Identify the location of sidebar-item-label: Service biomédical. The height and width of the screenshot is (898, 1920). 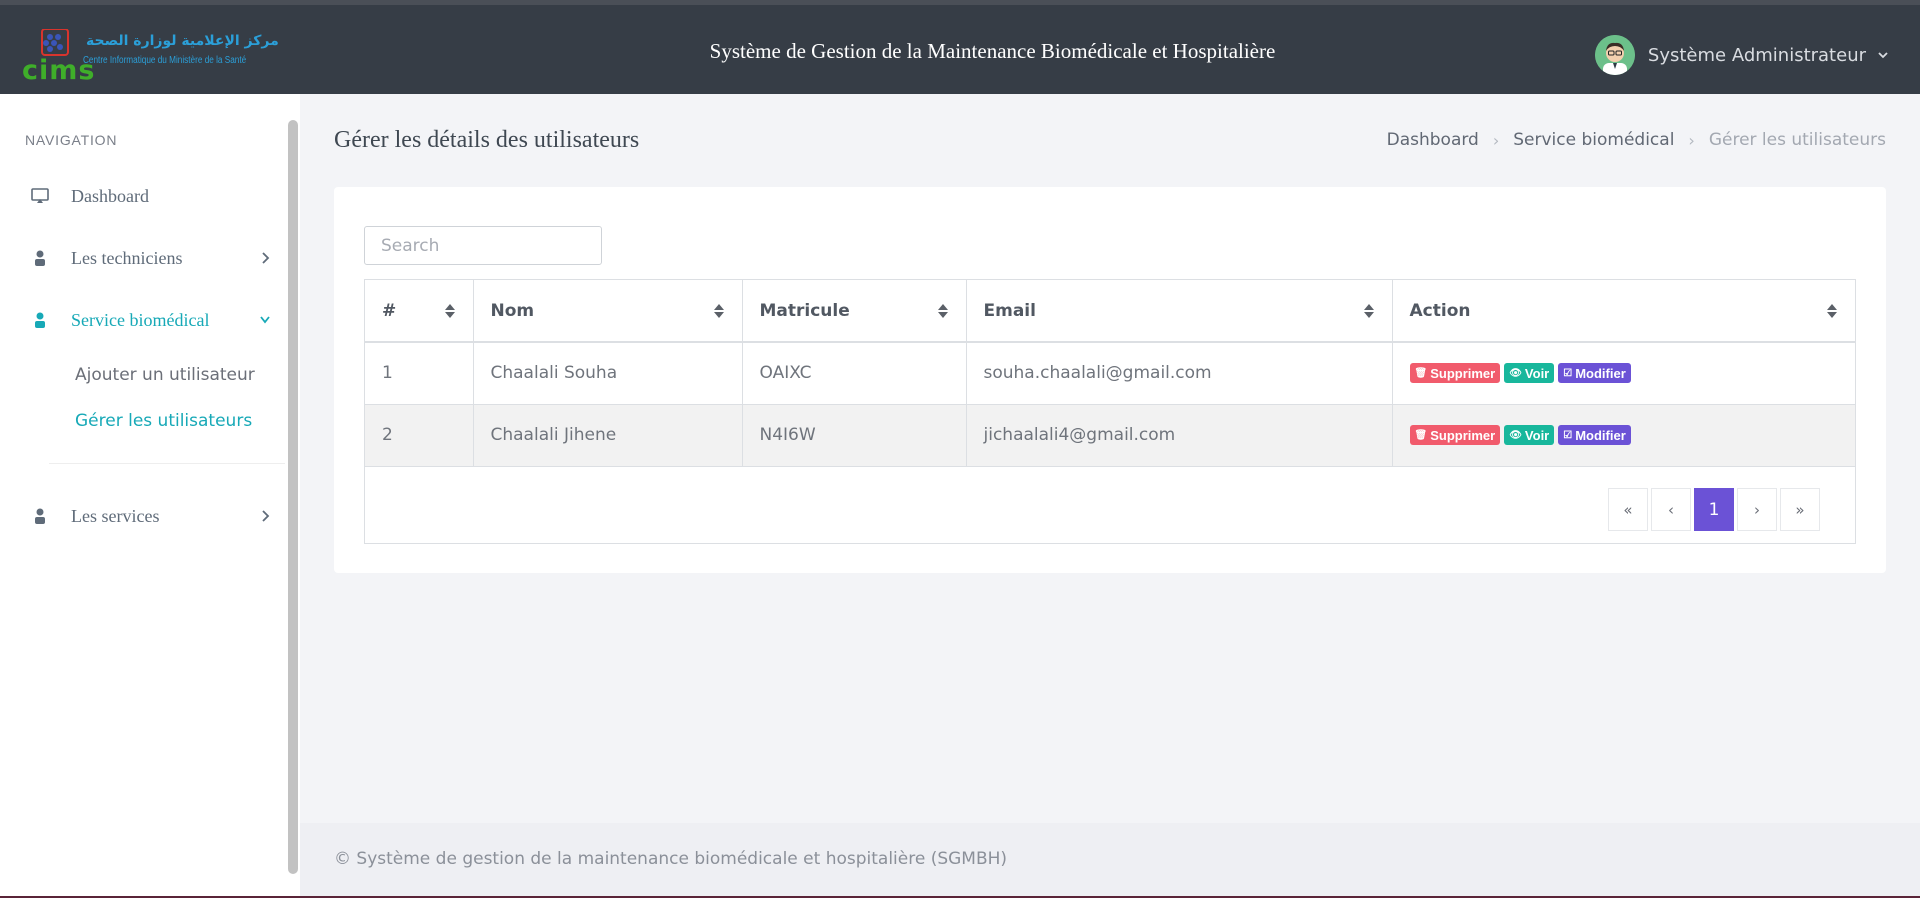
(140, 319).